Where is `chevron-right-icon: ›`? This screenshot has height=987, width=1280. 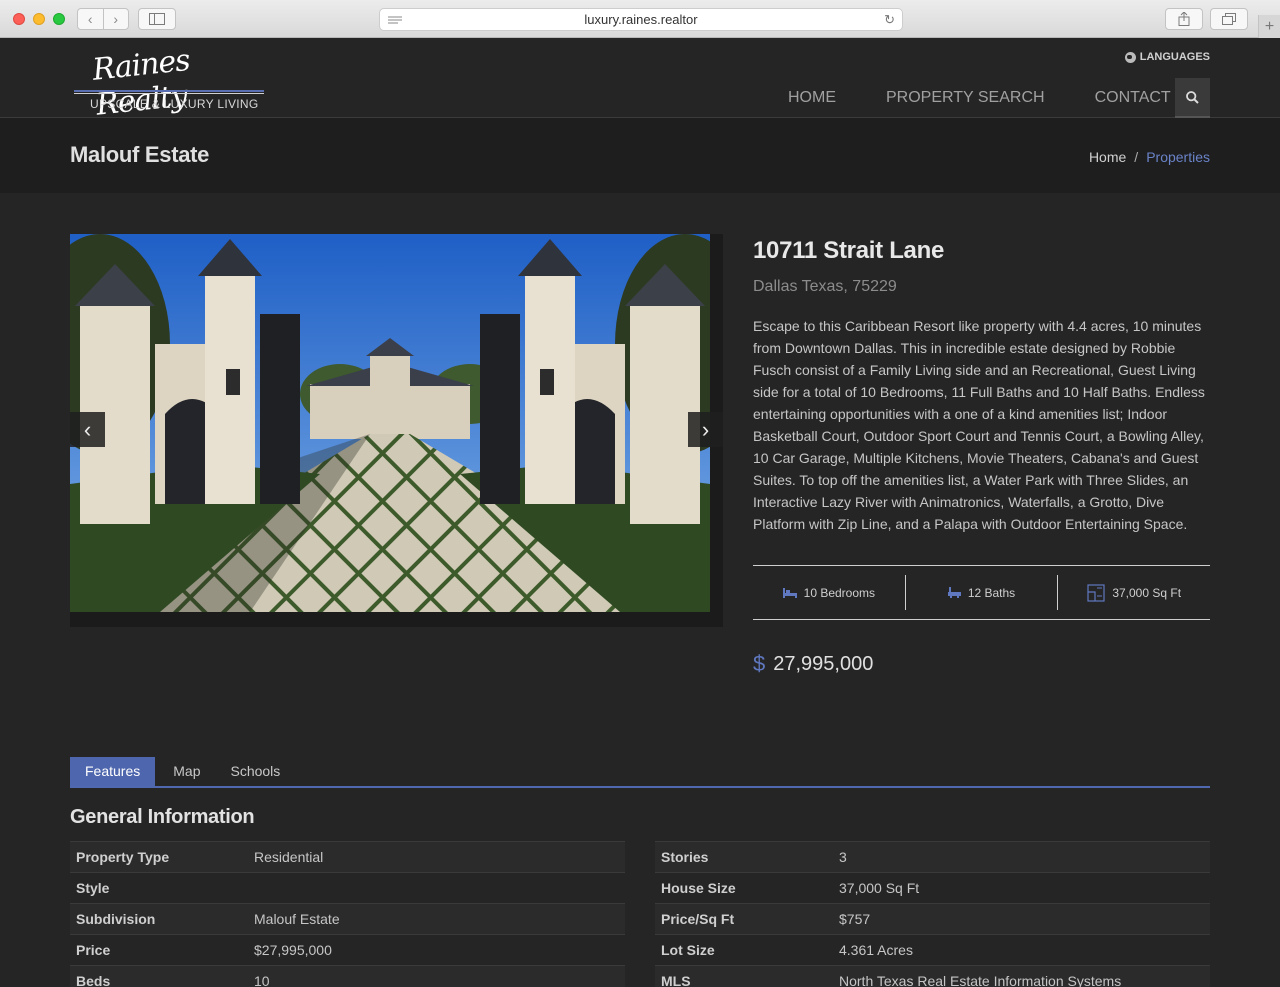
chevron-right-icon: › is located at coordinates (705, 429).